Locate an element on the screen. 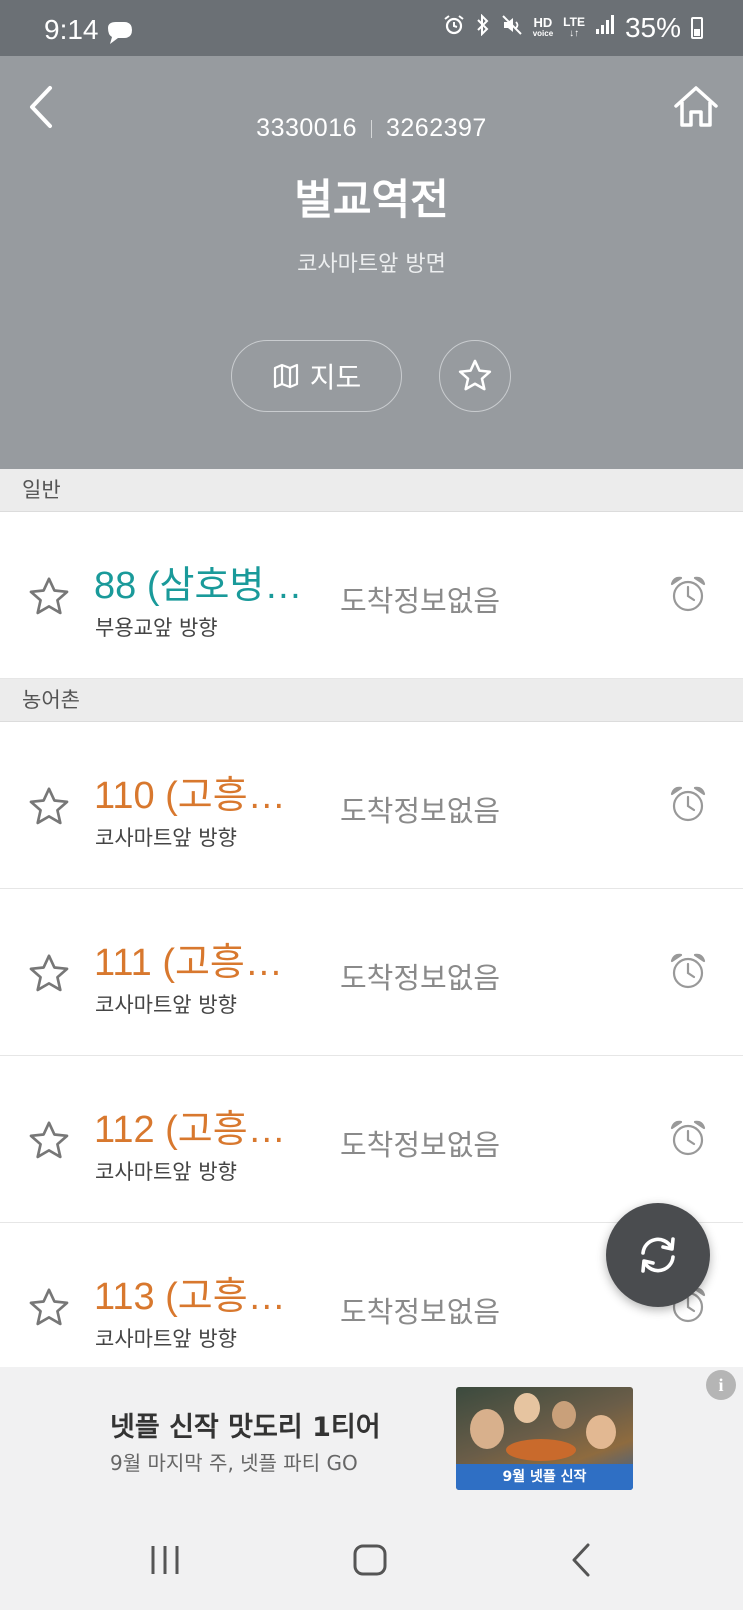 The height and width of the screenshot is (1610, 743). system-nav-bar is located at coordinates (371, 1560).